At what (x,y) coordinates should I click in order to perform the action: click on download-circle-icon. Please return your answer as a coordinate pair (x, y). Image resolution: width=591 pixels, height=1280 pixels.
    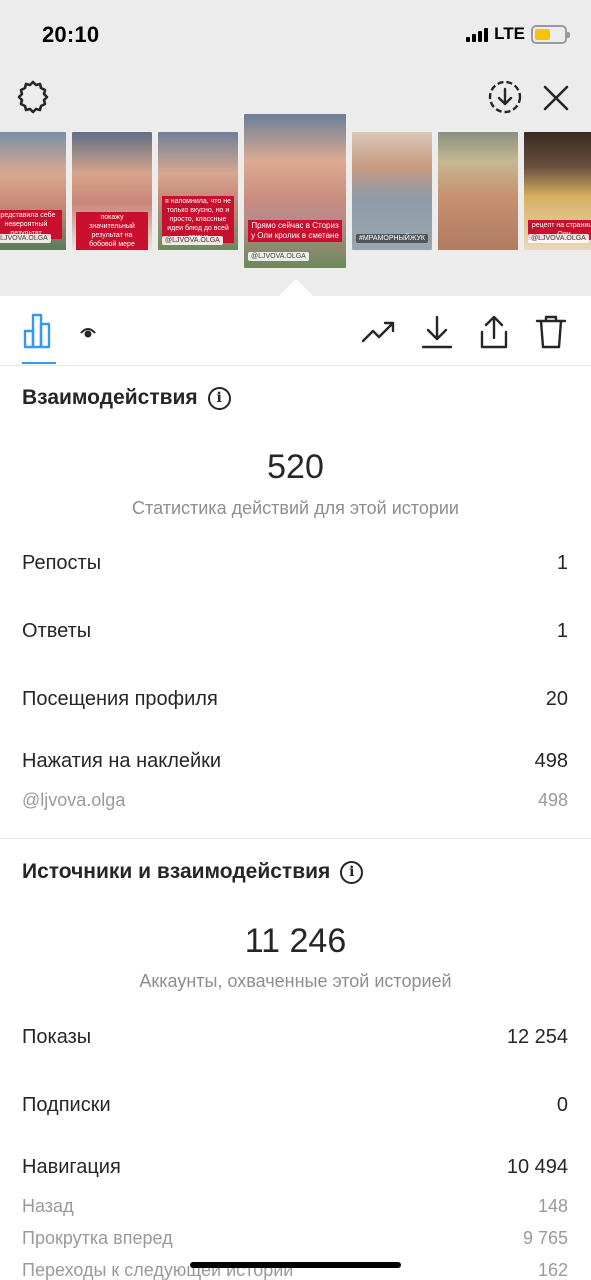
    Looking at the image, I should click on (505, 97).